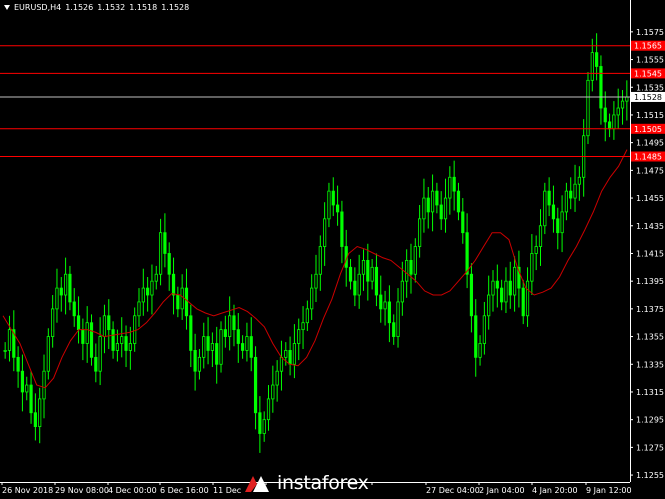 The width and height of the screenshot is (665, 499). What do you see at coordinates (79, 7) in the screenshot?
I see `ohlc-open: 1.1526` at bounding box center [79, 7].